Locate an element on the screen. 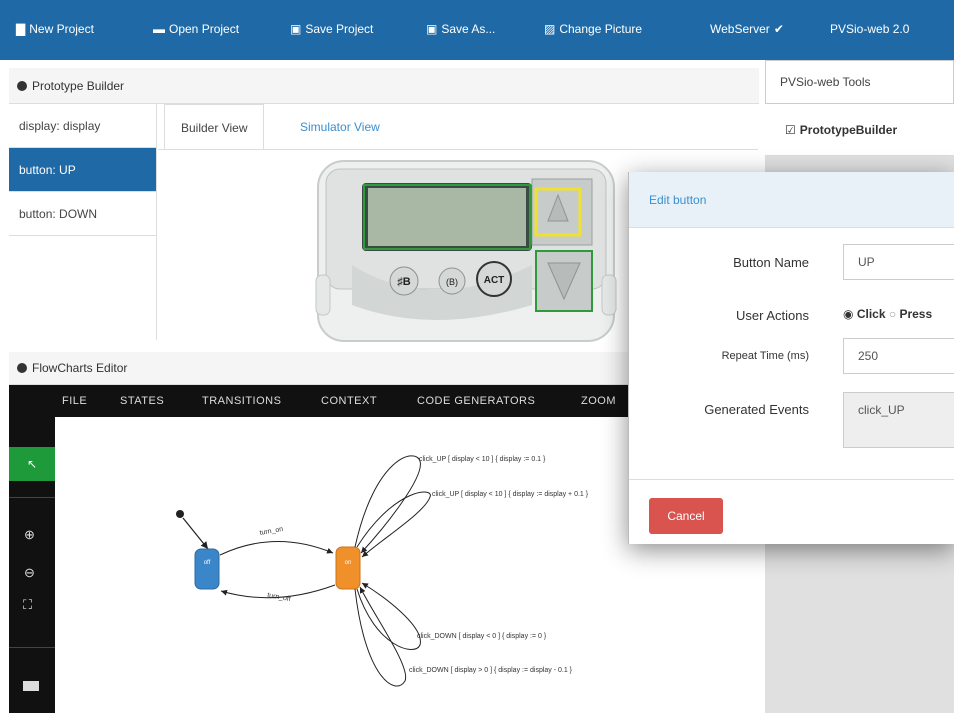  tab-builder-view: Builder View is located at coordinates (214, 127).